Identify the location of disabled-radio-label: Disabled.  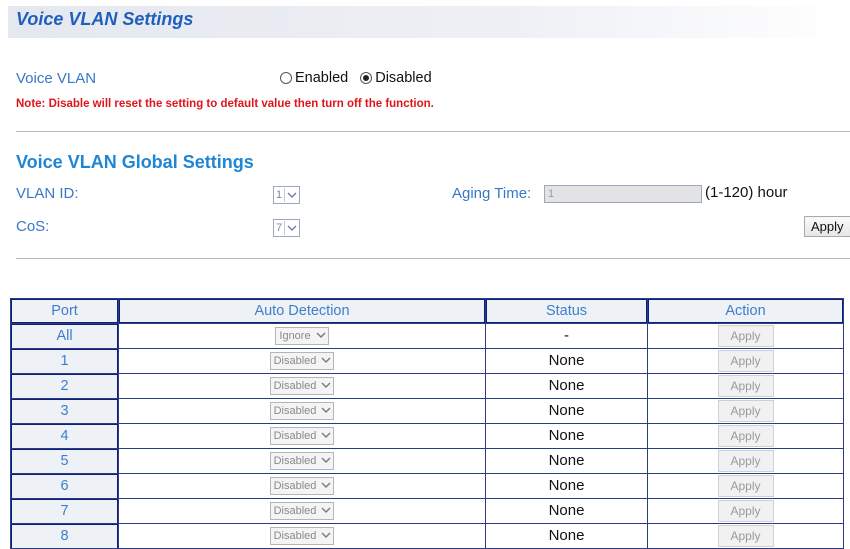
(403, 78).